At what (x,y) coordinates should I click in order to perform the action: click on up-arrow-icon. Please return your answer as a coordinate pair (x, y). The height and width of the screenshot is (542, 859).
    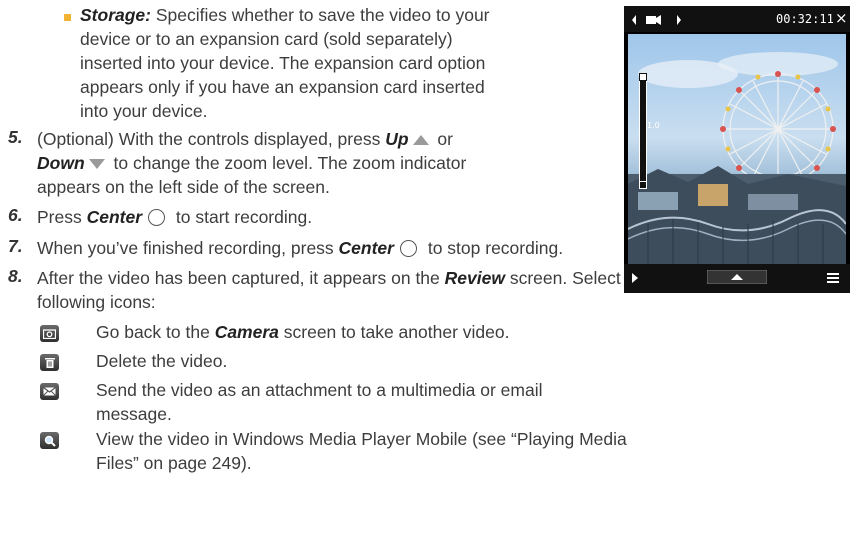
    Looking at the image, I should click on (420, 140).